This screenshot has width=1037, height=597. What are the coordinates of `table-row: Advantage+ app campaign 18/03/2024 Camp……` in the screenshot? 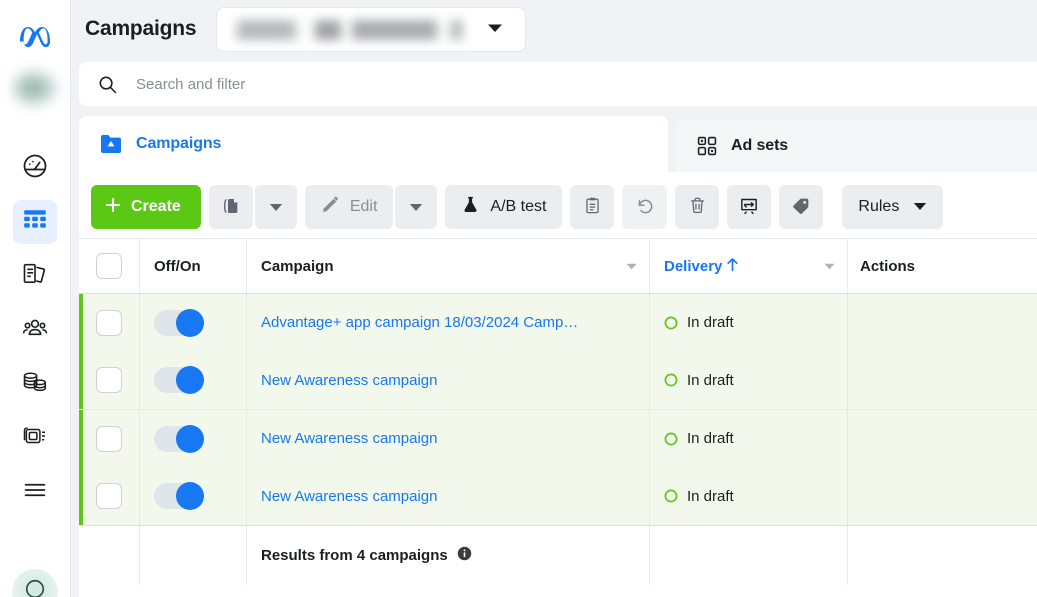 It's located at (558, 323).